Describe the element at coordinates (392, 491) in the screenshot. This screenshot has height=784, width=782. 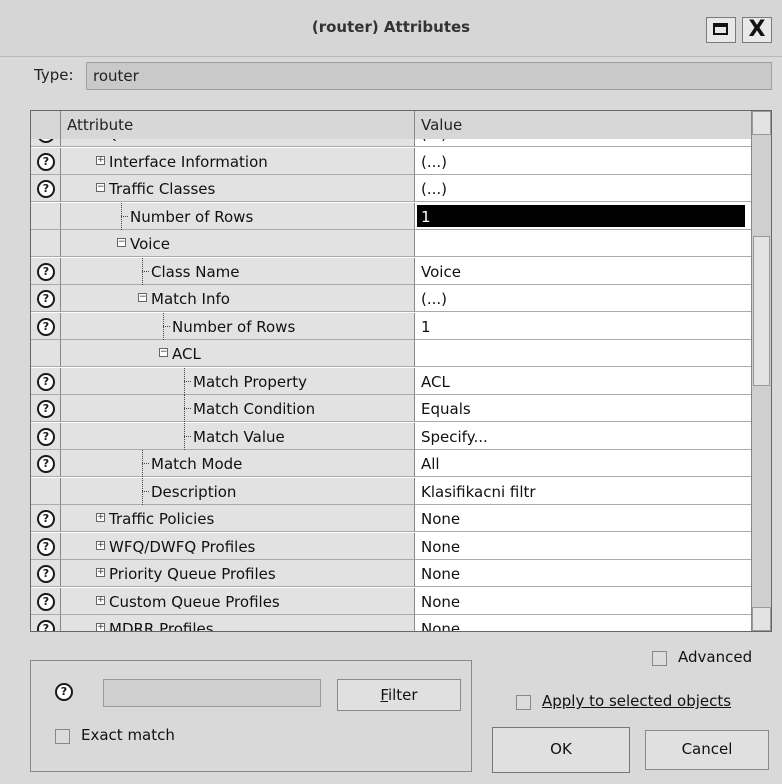
I see `table-row: Description Klasifikacni filtr` at that location.